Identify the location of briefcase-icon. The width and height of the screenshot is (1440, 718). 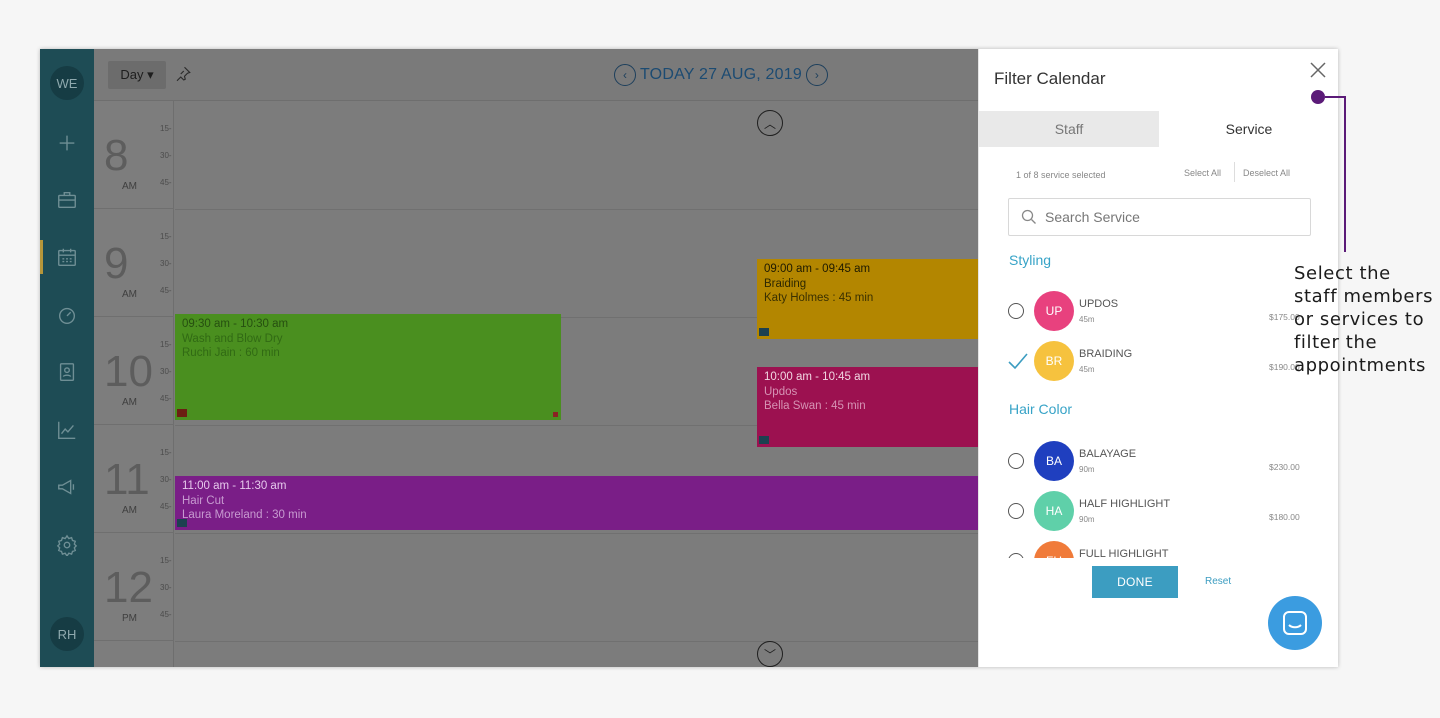
(67, 200).